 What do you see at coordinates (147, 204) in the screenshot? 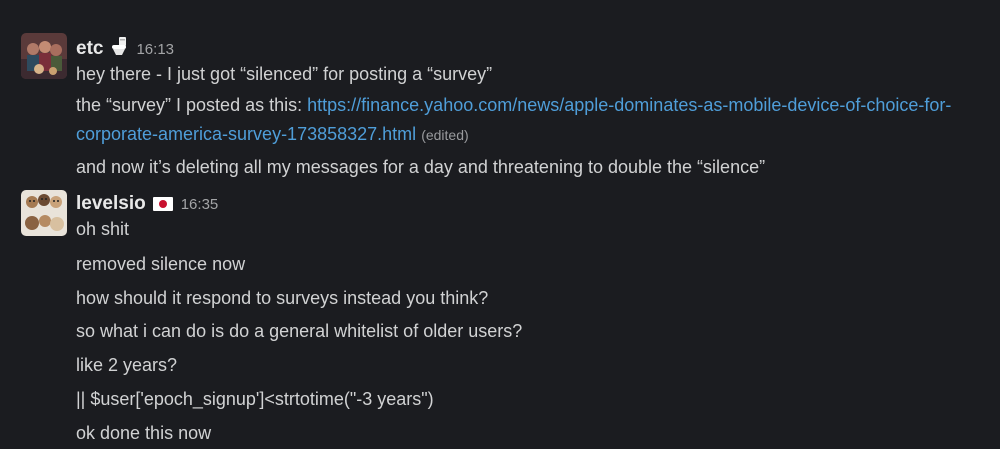
I see `message-header: levelsio 16:35` at bounding box center [147, 204].